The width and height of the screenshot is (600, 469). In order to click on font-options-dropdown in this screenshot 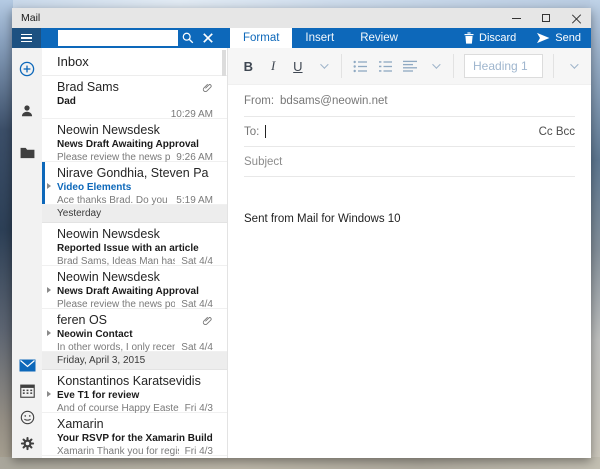, I will do `click(322, 66)`.